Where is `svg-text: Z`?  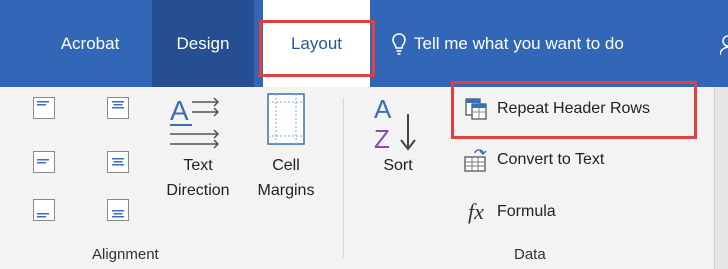 svg-text: Z is located at coordinates (382, 139).